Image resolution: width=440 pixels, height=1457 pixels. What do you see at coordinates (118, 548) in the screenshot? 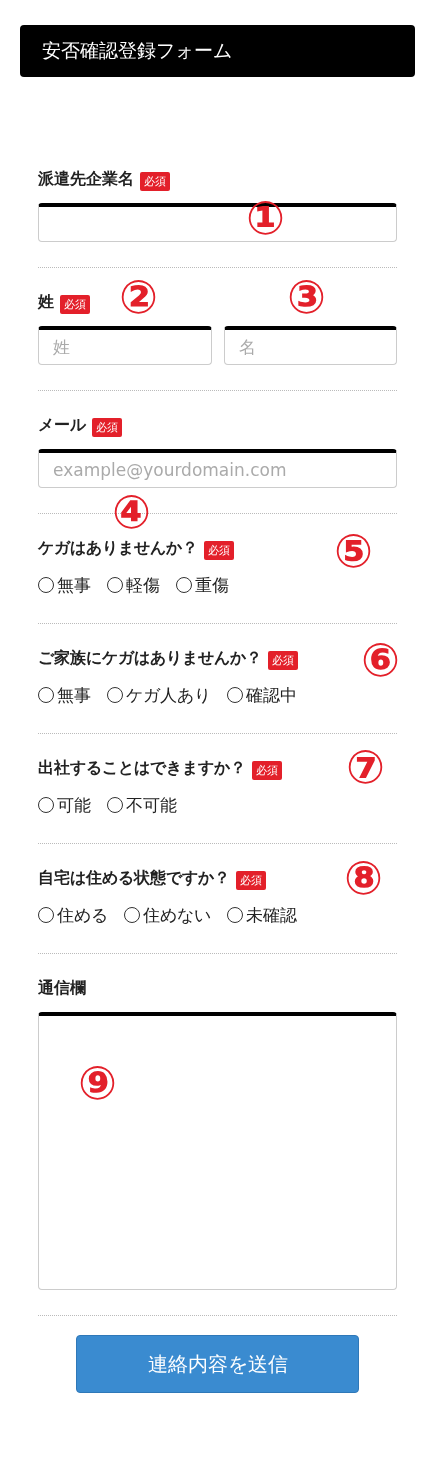
I see `field-label: ケガはありませんか？` at bounding box center [118, 548].